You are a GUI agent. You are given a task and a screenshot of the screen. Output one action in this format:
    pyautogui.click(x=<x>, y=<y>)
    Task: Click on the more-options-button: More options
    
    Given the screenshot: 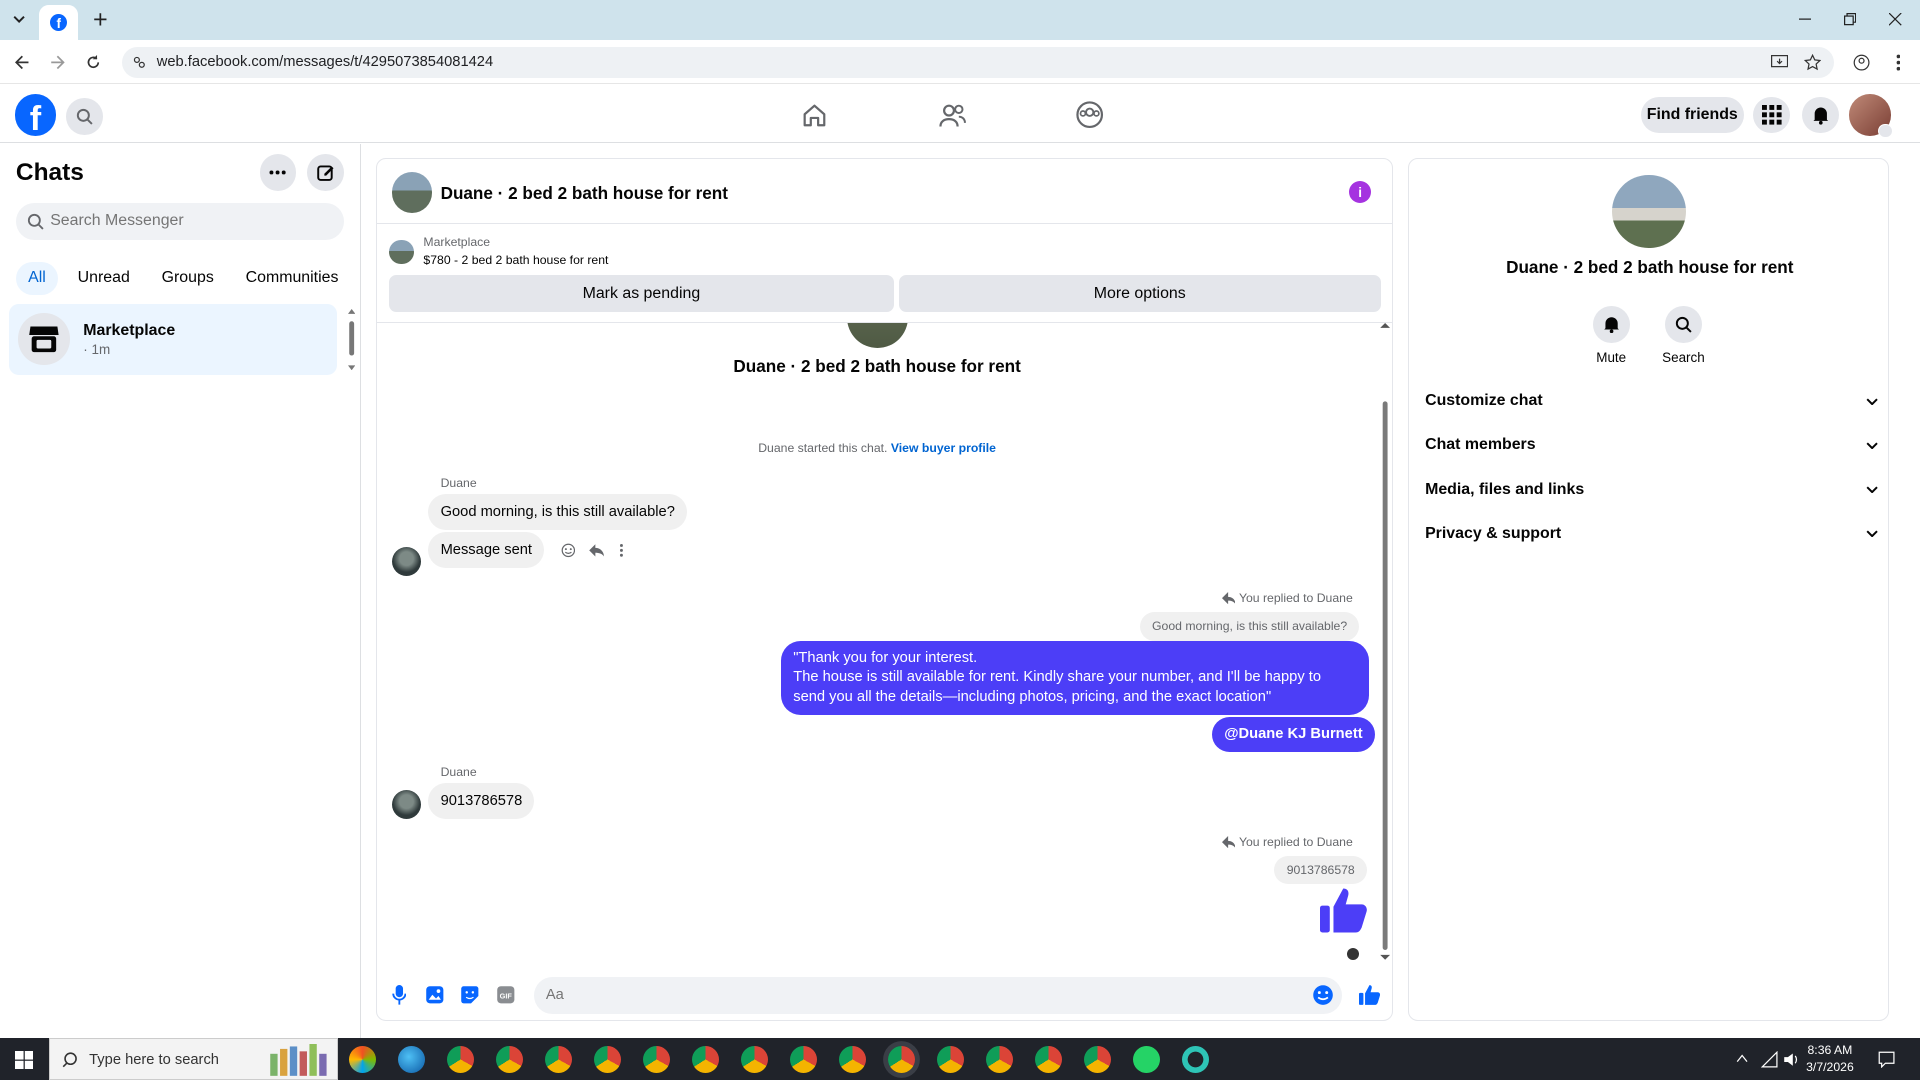 What is the action you would take?
    pyautogui.click(x=1139, y=293)
    